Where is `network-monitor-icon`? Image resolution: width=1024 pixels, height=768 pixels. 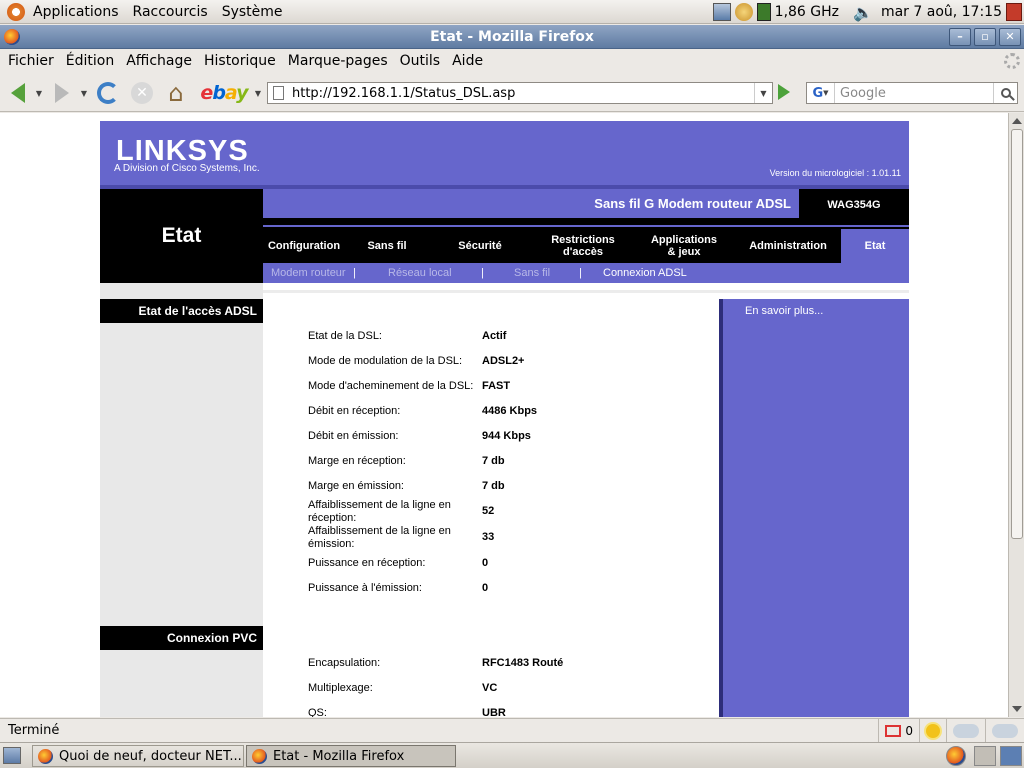 network-monitor-icon is located at coordinates (721, 12).